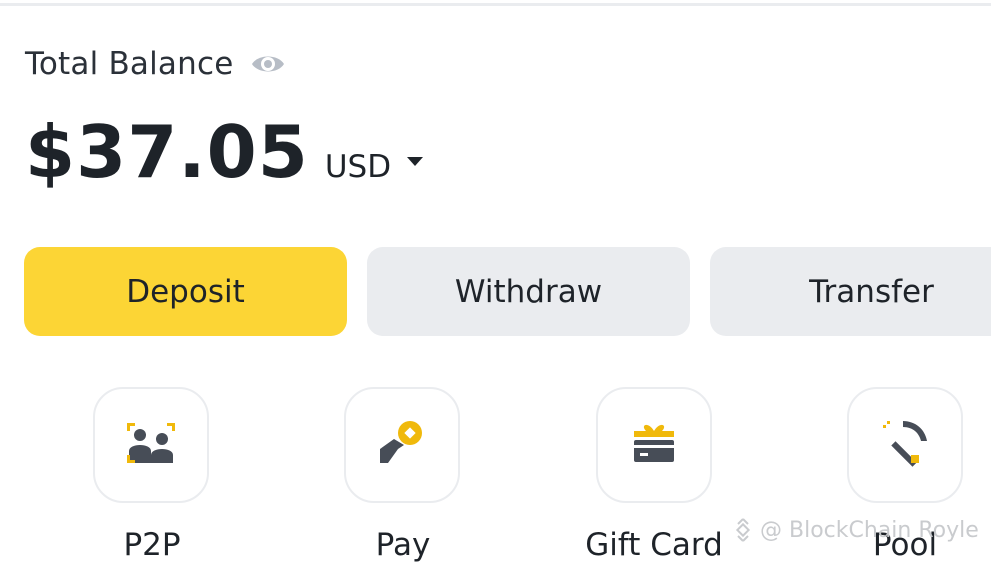 The height and width of the screenshot is (563, 991). I want to click on eye-icon, so click(268, 64).